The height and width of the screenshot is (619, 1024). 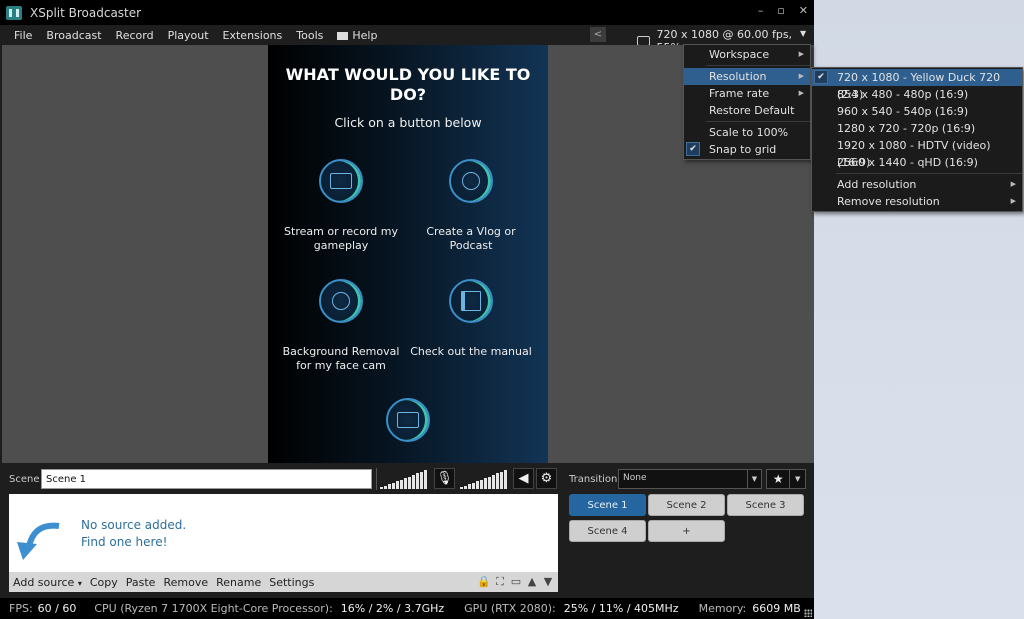 I want to click on lock-icon: 🔒, so click(x=484, y=581).